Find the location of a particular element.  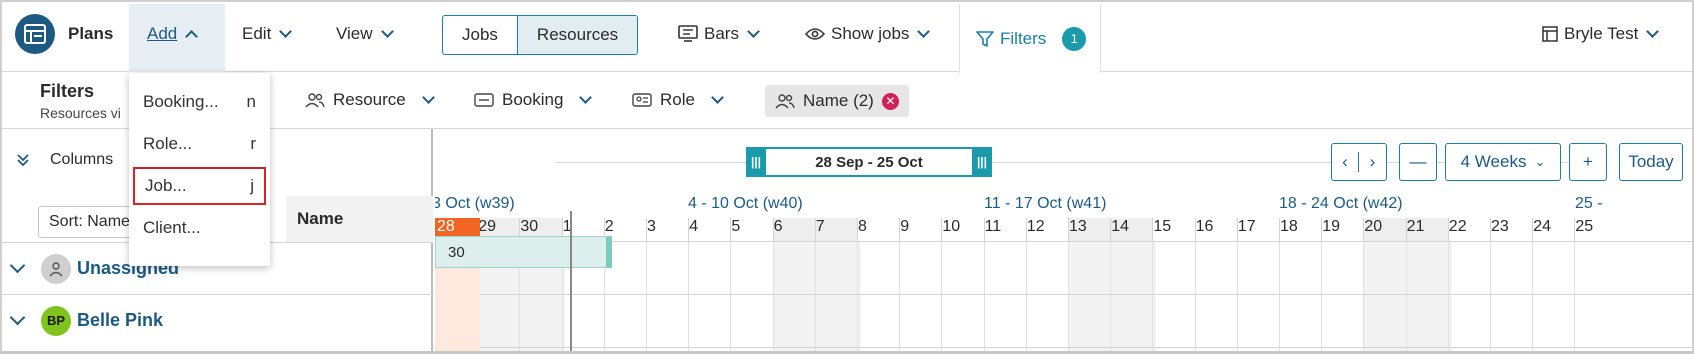

add-menu-button: Add is located at coordinates (173, 34).